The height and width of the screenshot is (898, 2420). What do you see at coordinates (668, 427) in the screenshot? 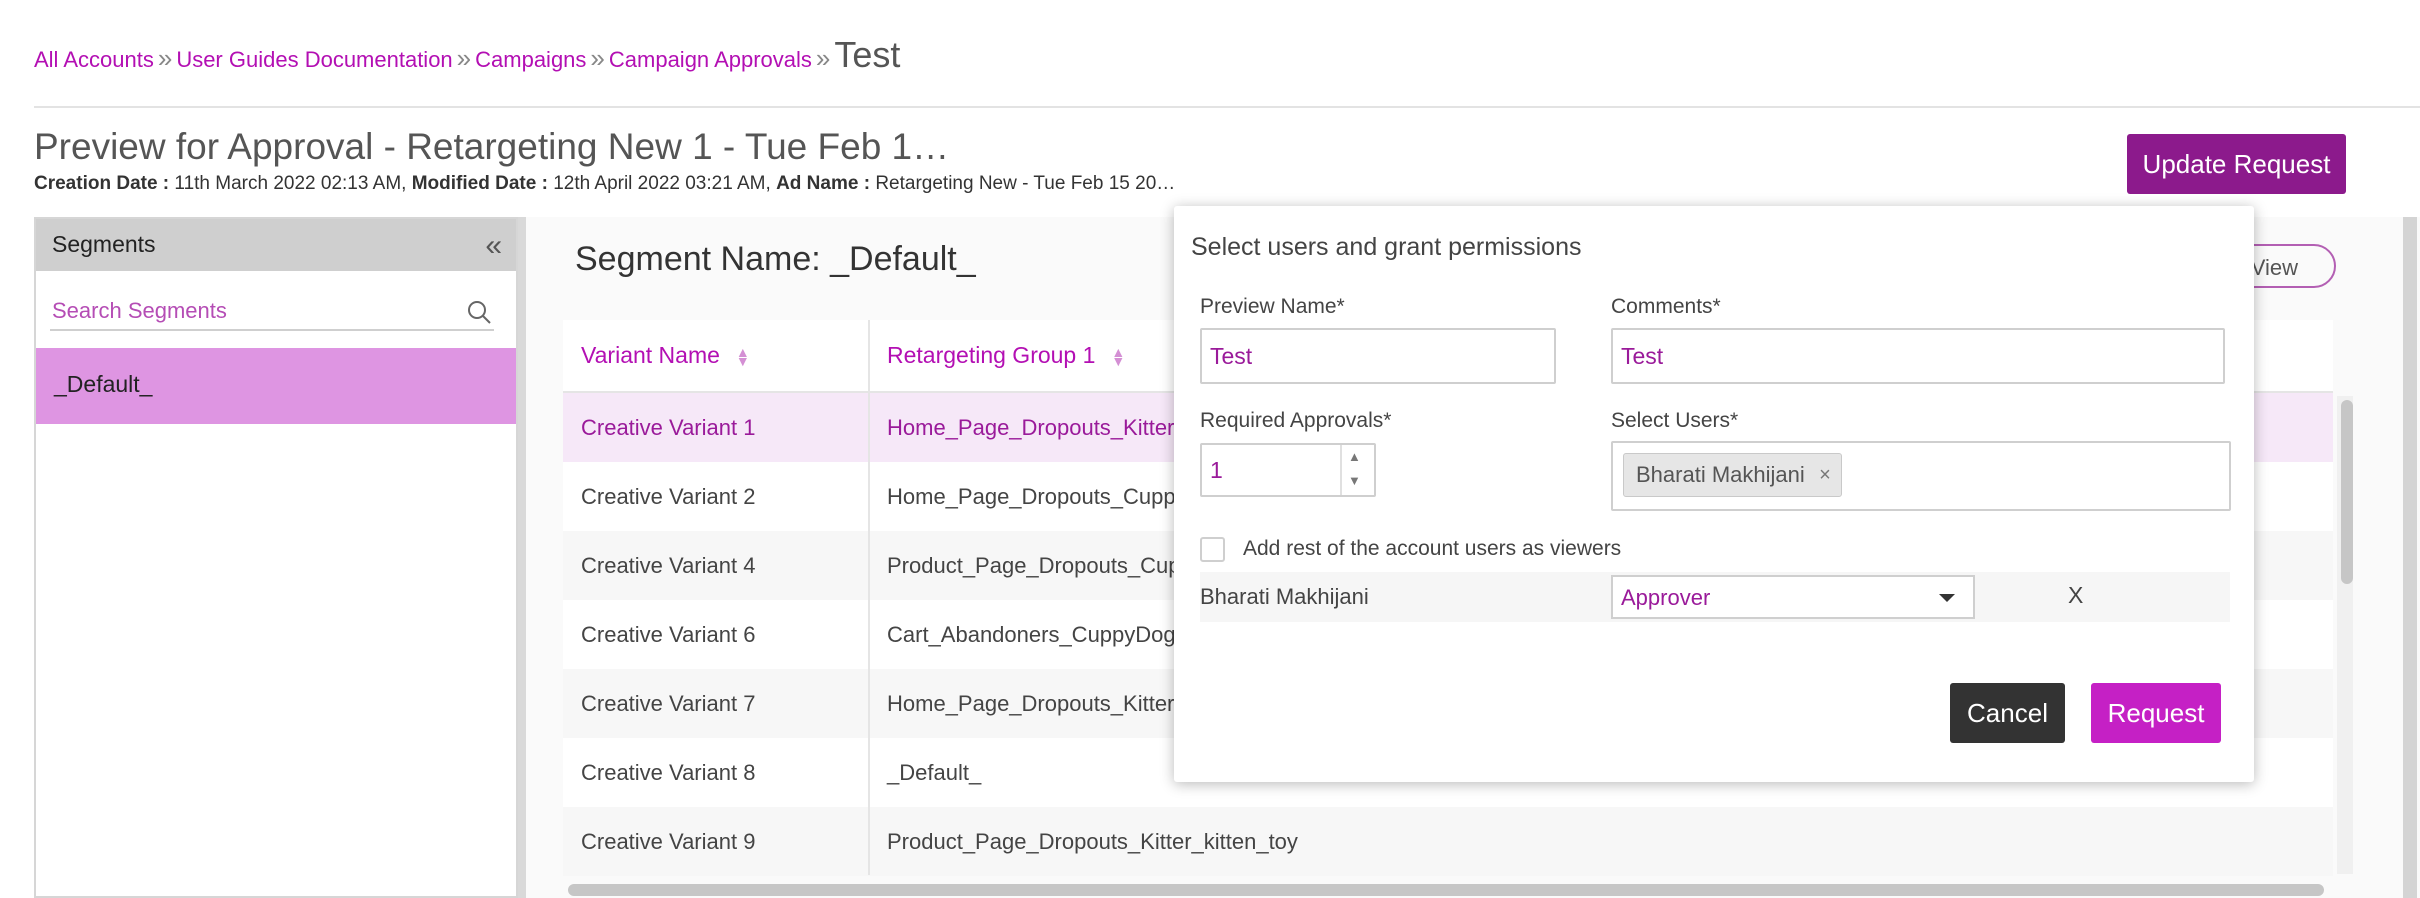
I see `variant-name-cell: Creative Variant 1` at bounding box center [668, 427].